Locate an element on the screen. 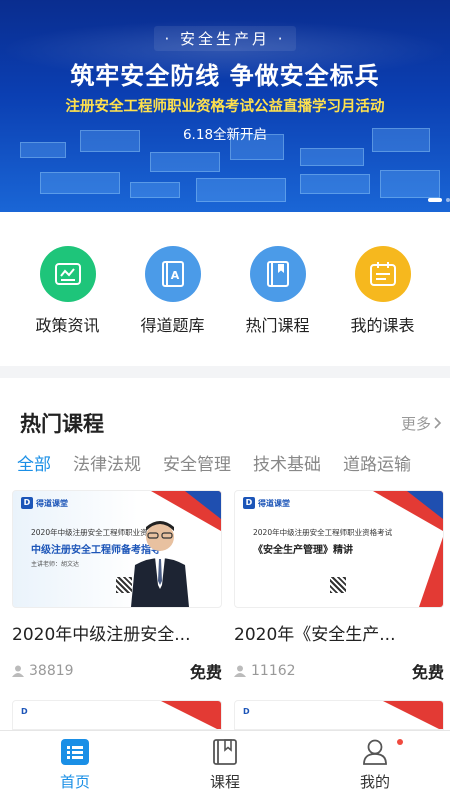  quick-item-my-schedule: 我的课表 is located at coordinates (383, 289).